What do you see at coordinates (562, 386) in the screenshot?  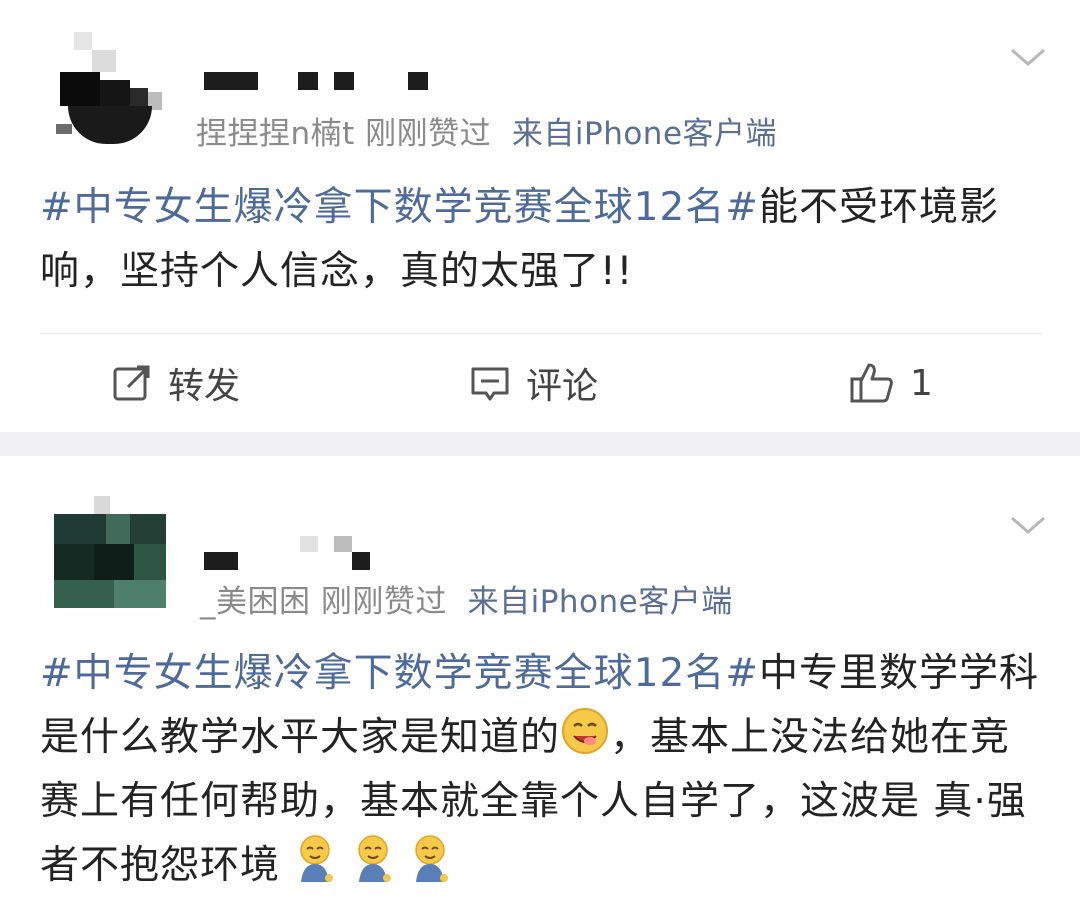 I see `comment-label: 评论` at bounding box center [562, 386].